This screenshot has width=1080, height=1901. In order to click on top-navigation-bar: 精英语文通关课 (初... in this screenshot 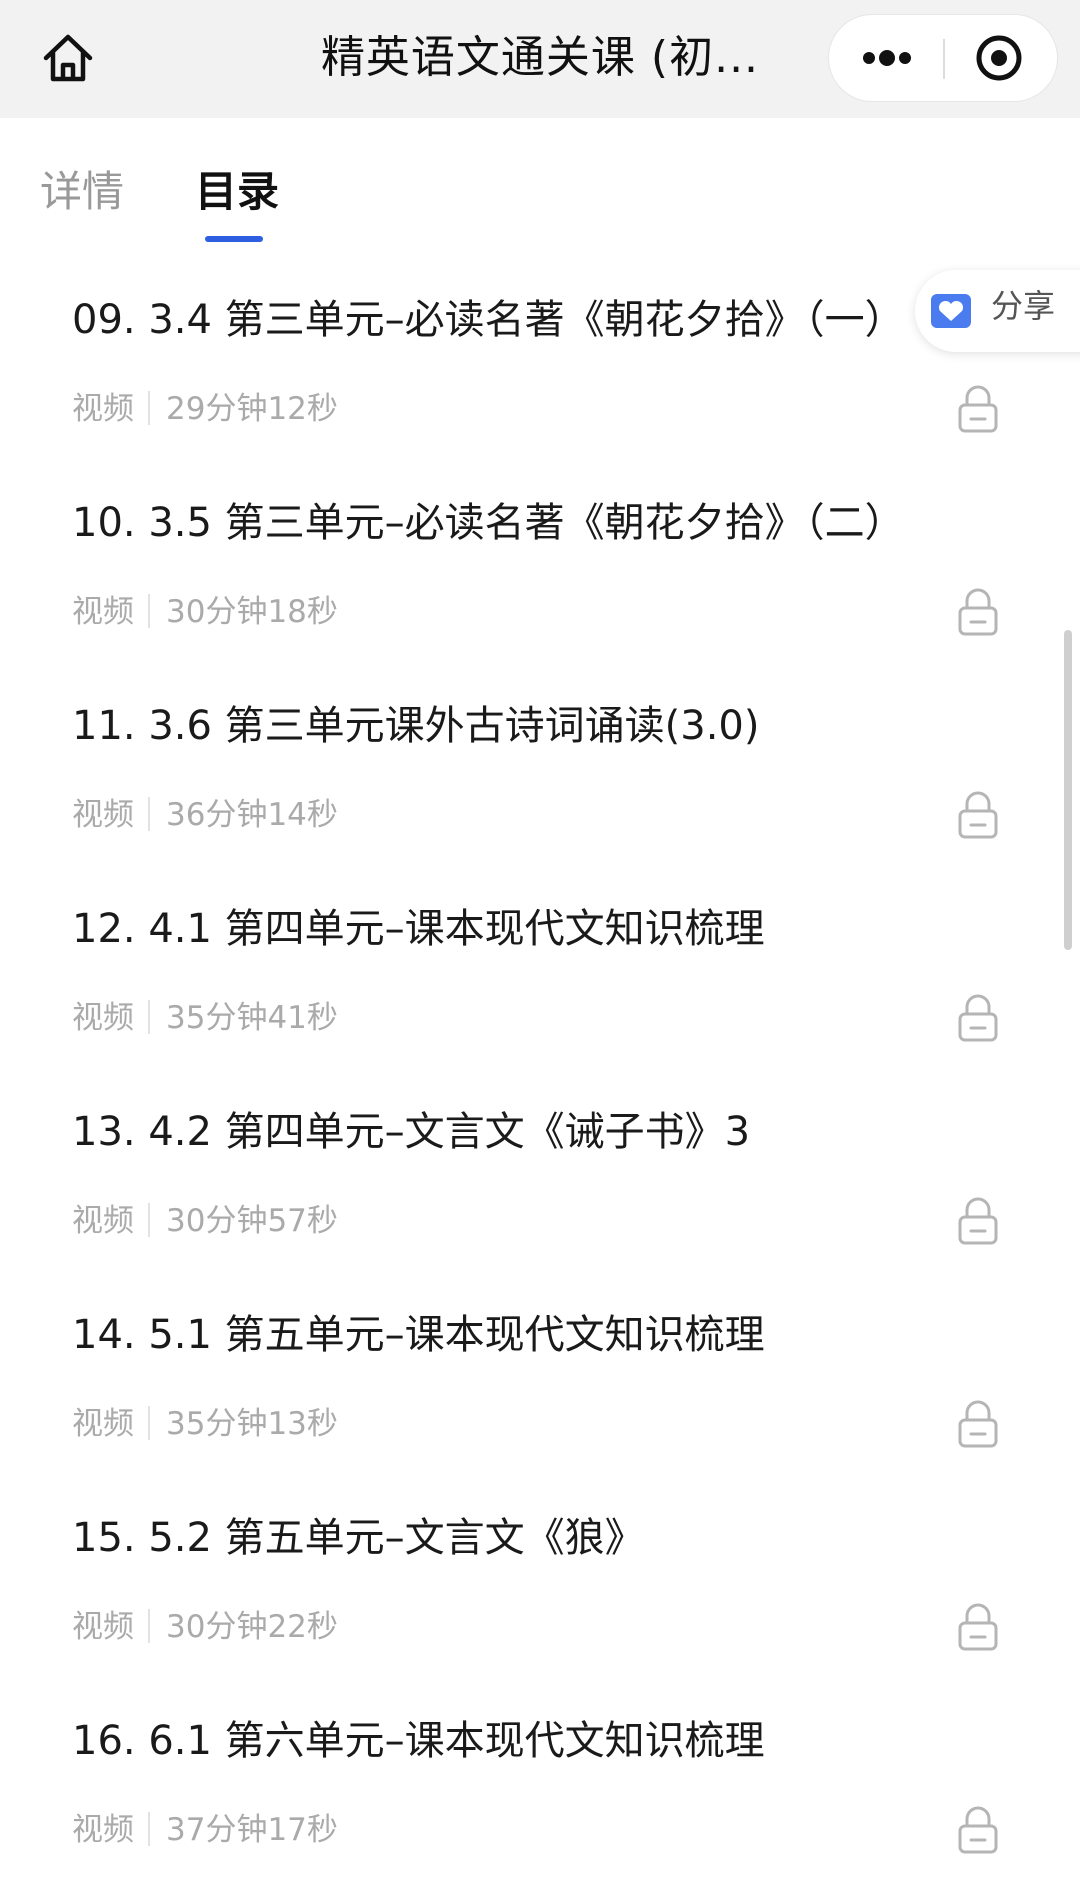, I will do `click(540, 59)`.